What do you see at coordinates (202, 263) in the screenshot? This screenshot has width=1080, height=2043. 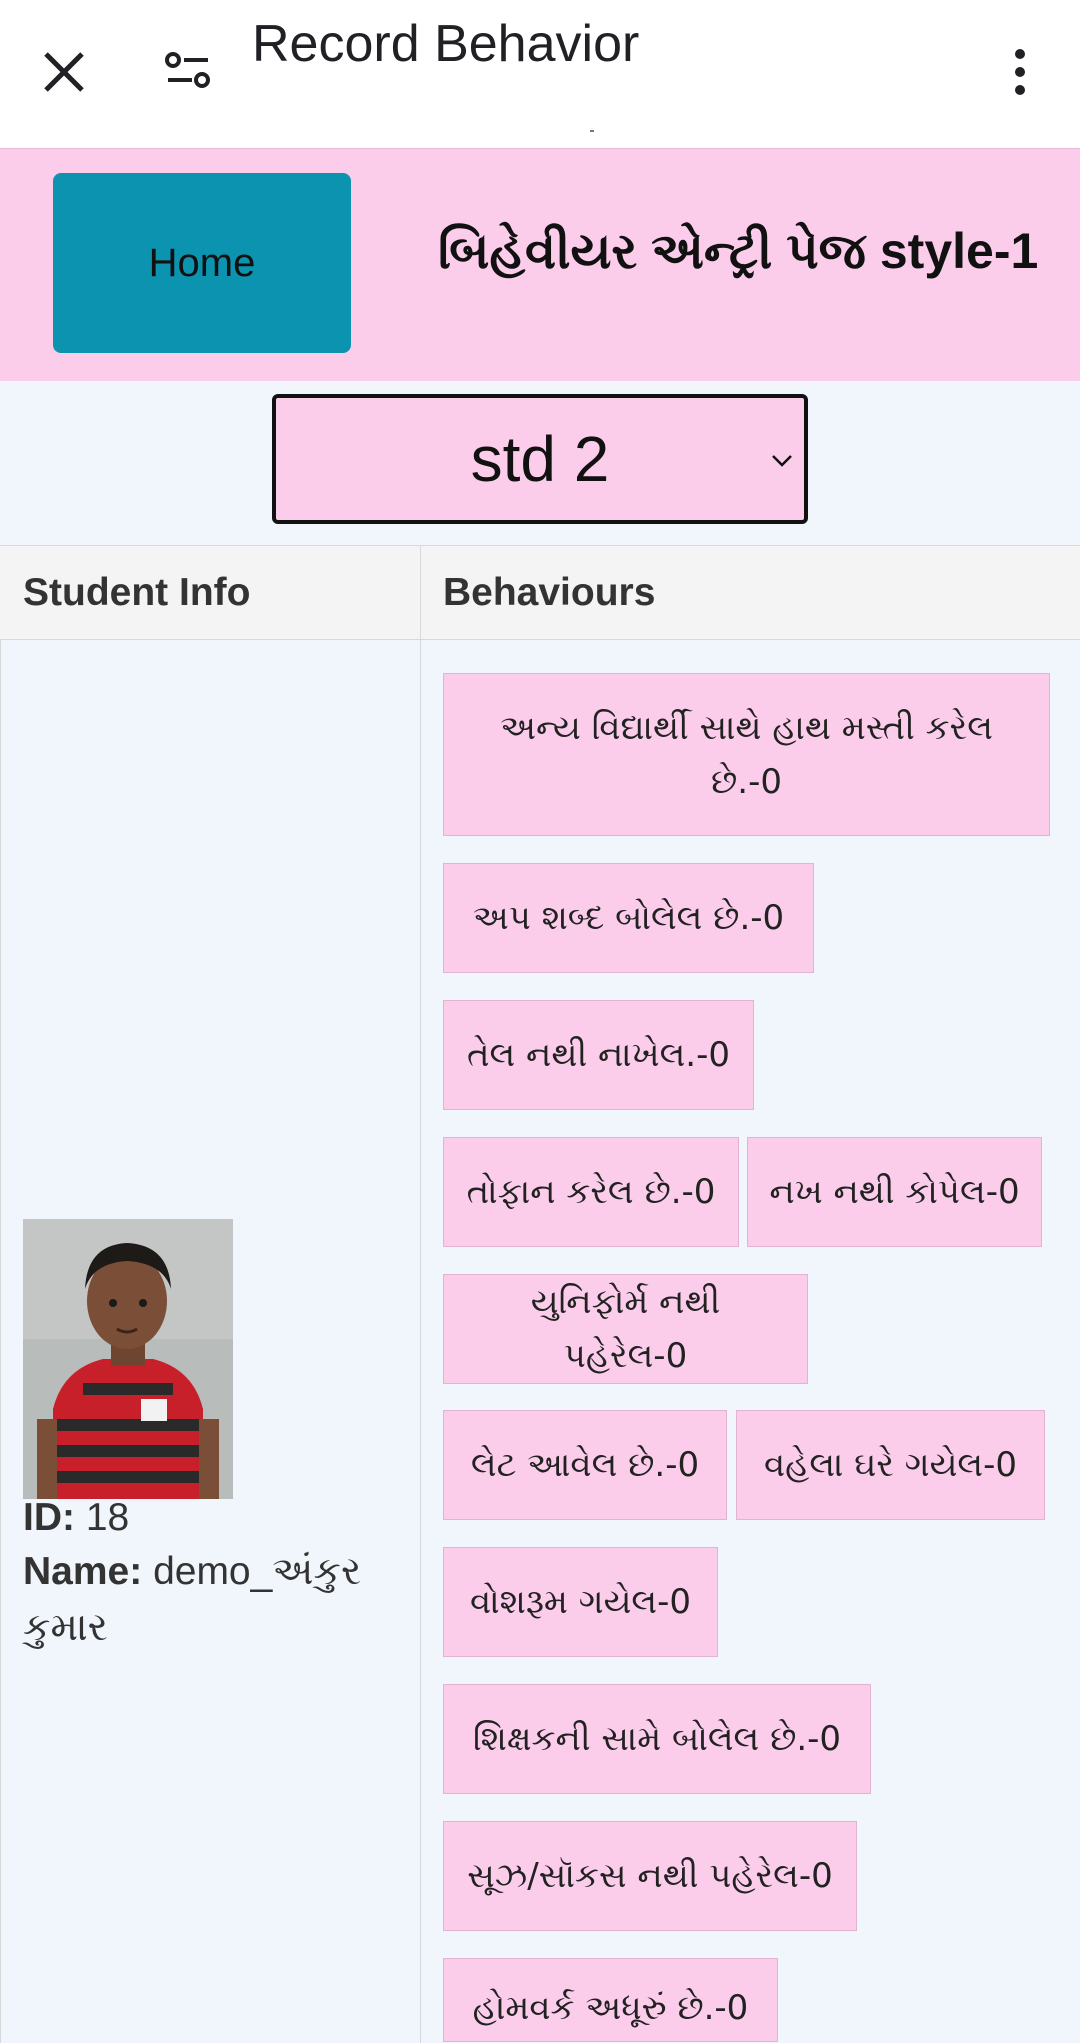 I see `home-button: Home` at bounding box center [202, 263].